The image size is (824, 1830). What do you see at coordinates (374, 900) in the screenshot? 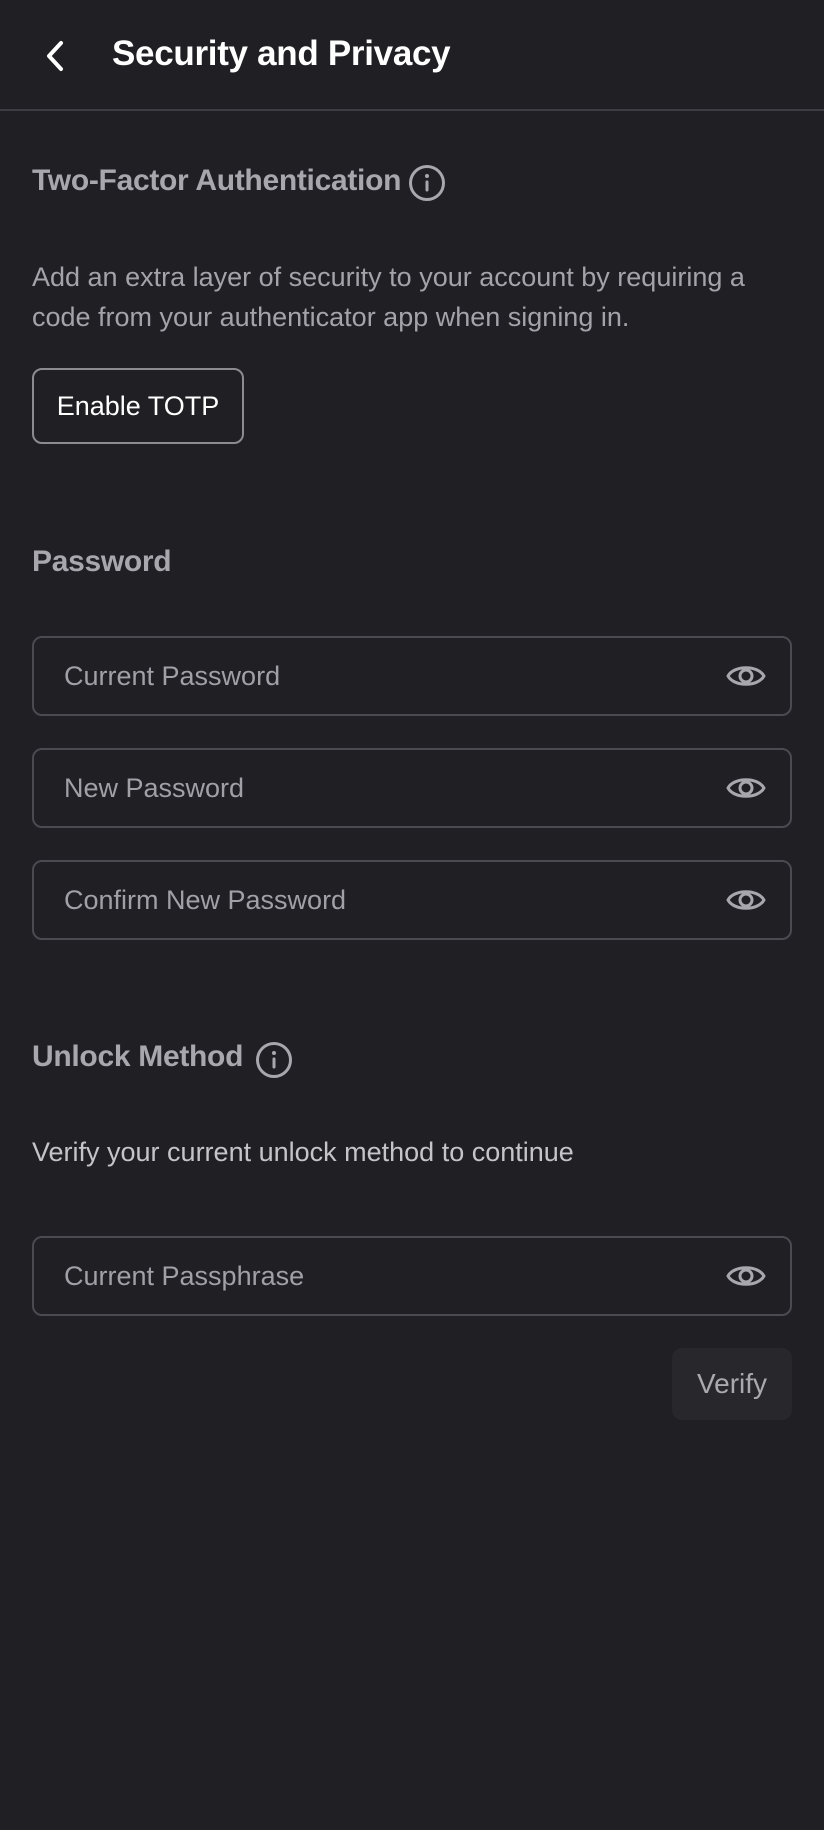
I see `confirm-password-input` at bounding box center [374, 900].